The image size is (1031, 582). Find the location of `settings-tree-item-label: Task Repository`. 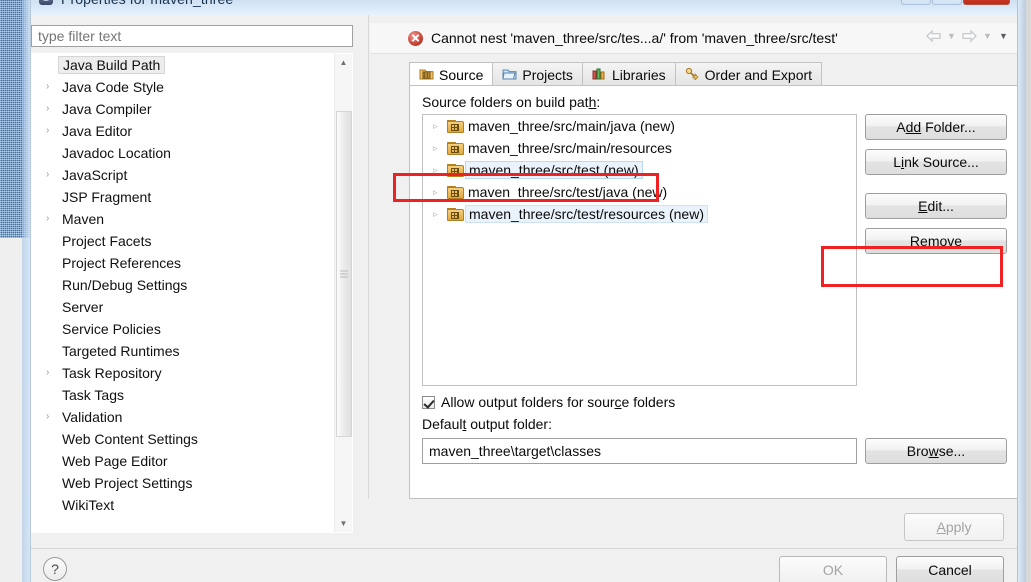

settings-tree-item-label: Task Repository is located at coordinates (112, 373).